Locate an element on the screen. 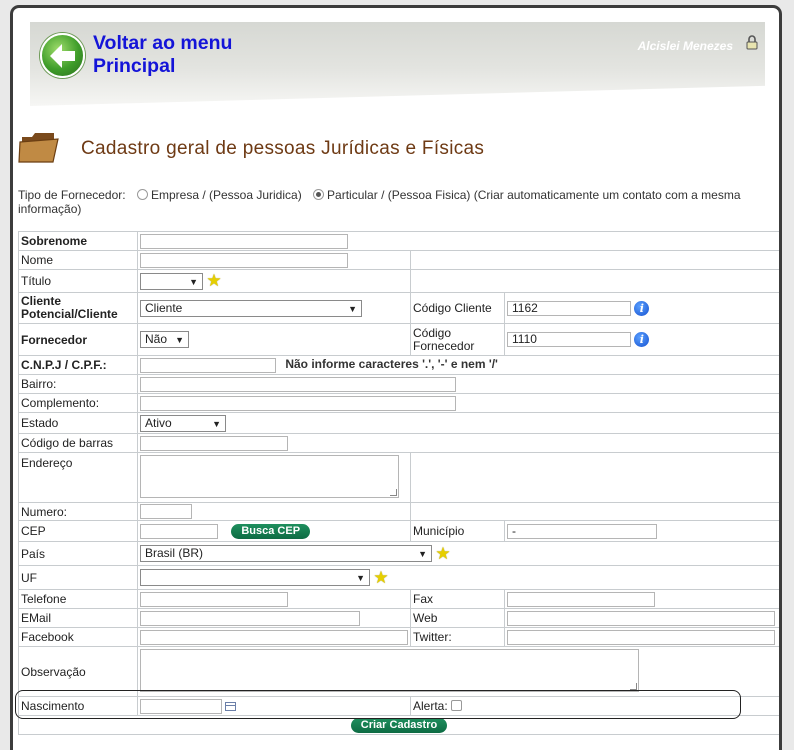 This screenshot has height=750, width=794. bairro-label: Bairro: is located at coordinates (78, 384).